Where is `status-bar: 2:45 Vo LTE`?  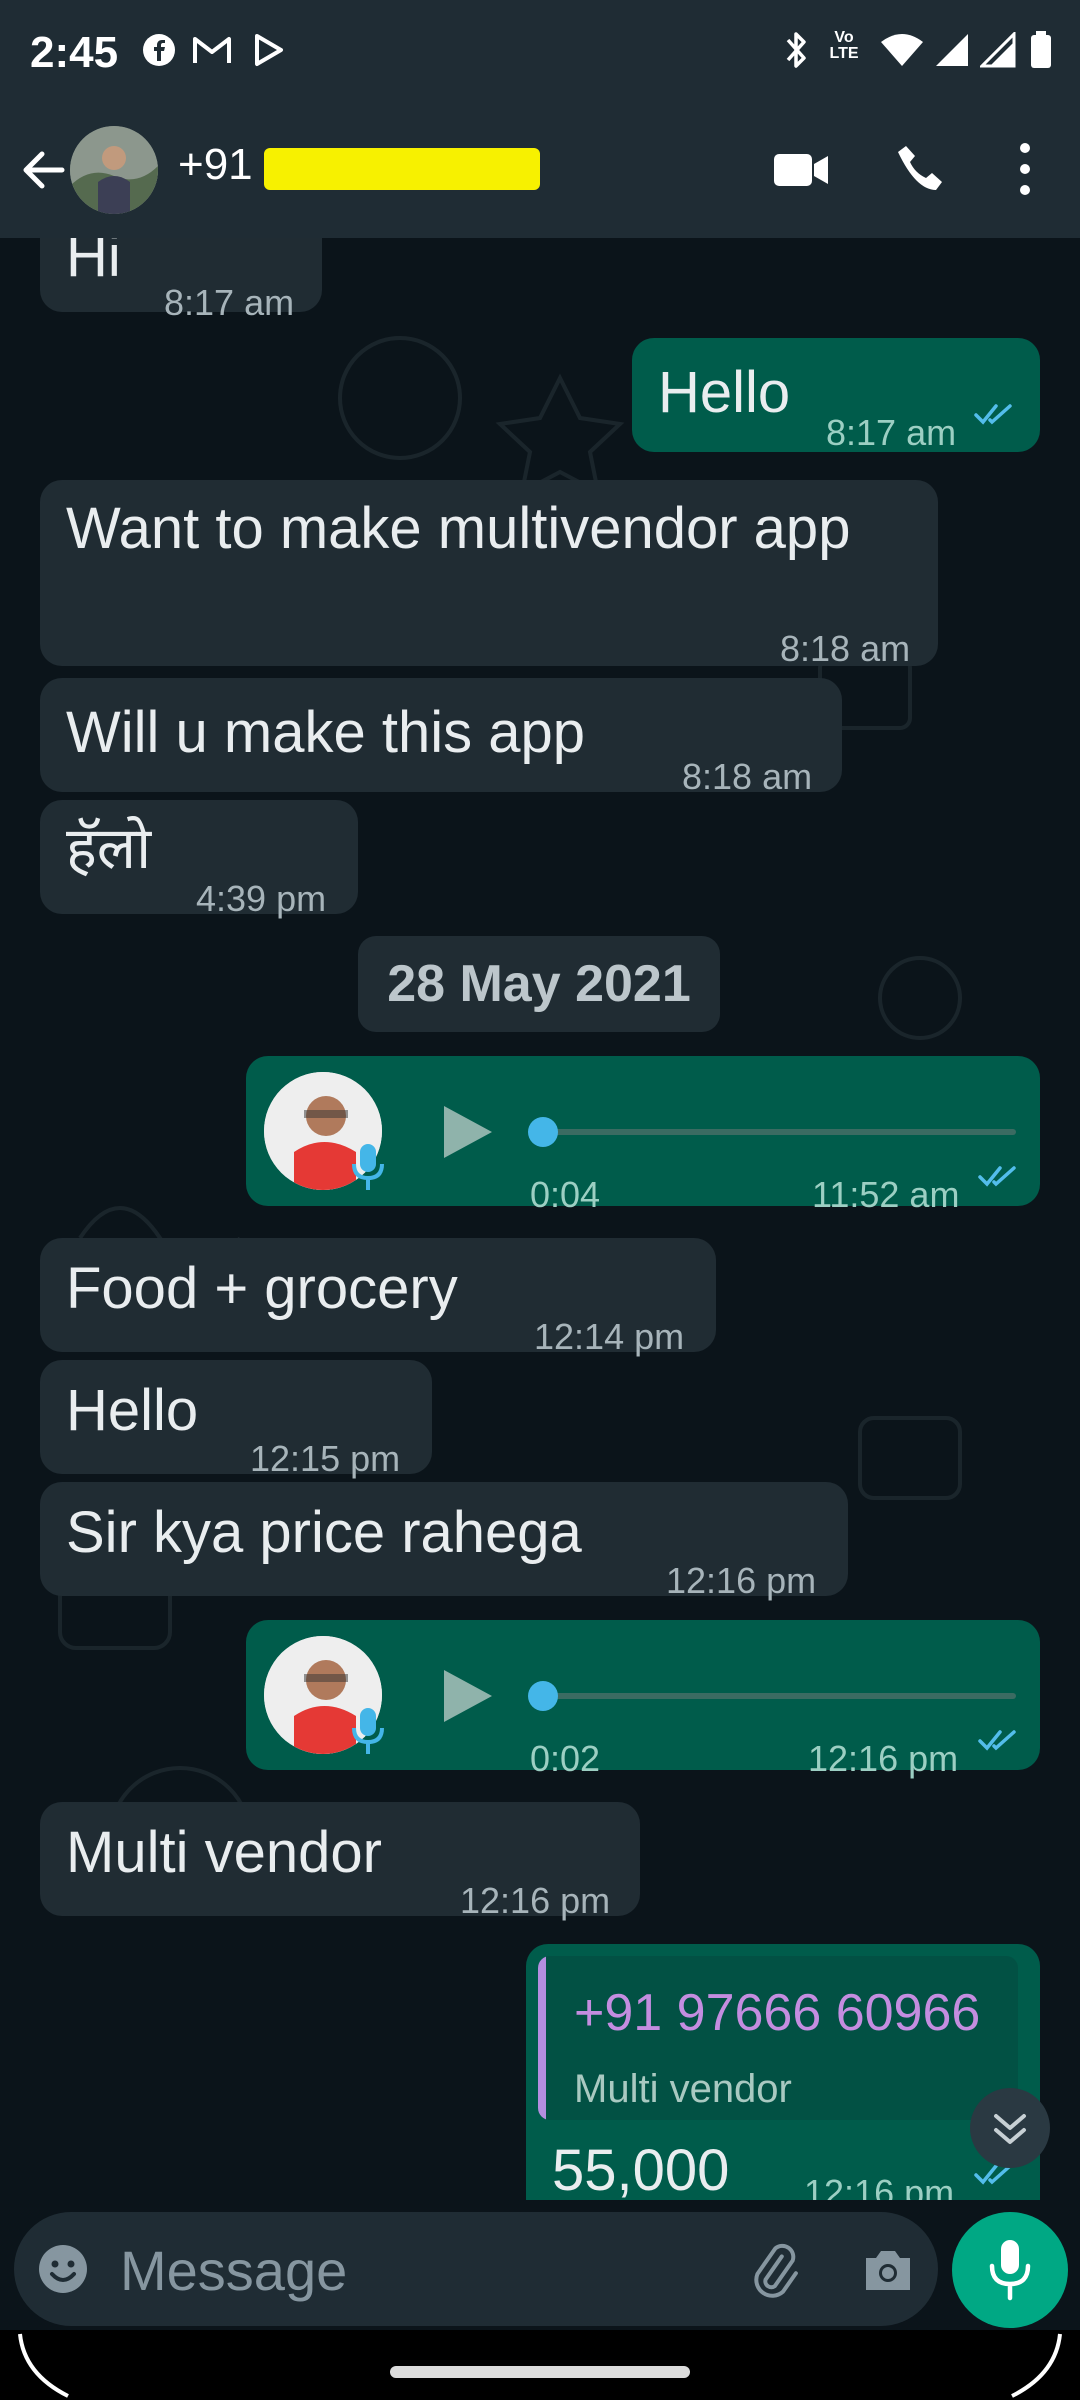
status-bar: 2:45 Vo LTE is located at coordinates (540, 50).